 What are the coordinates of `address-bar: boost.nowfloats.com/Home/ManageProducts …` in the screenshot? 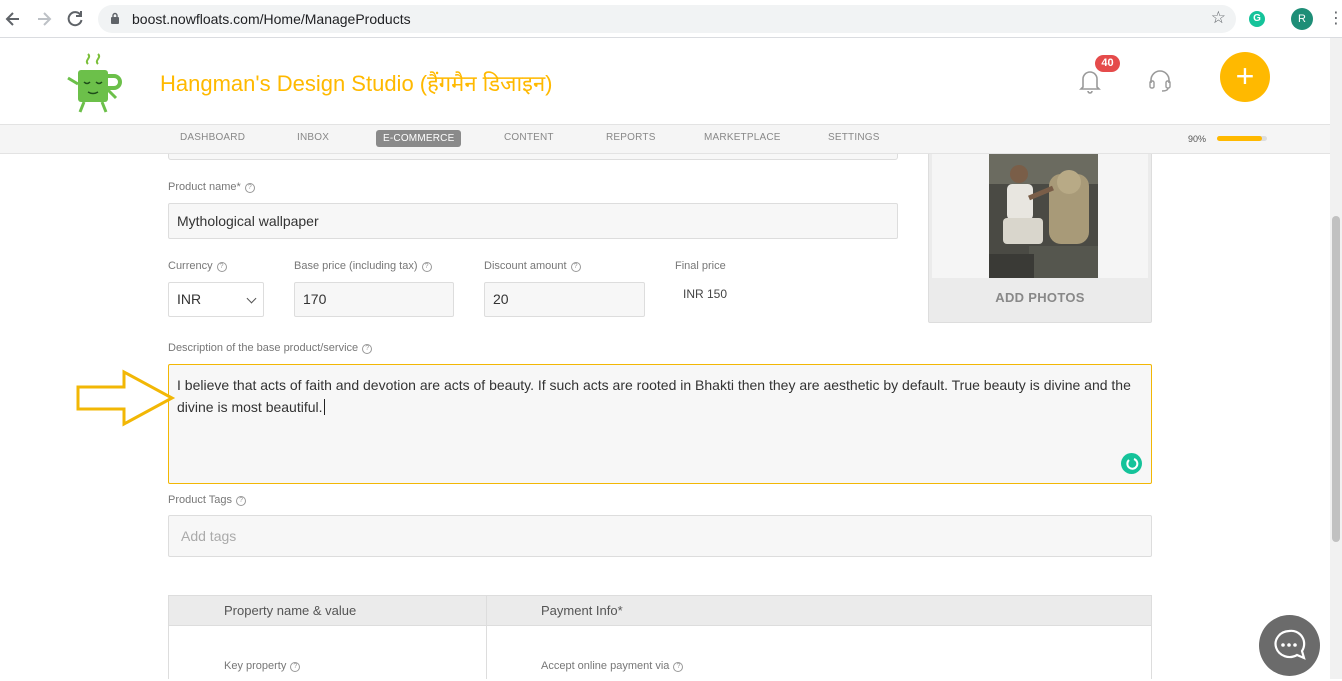 It's located at (667, 19).